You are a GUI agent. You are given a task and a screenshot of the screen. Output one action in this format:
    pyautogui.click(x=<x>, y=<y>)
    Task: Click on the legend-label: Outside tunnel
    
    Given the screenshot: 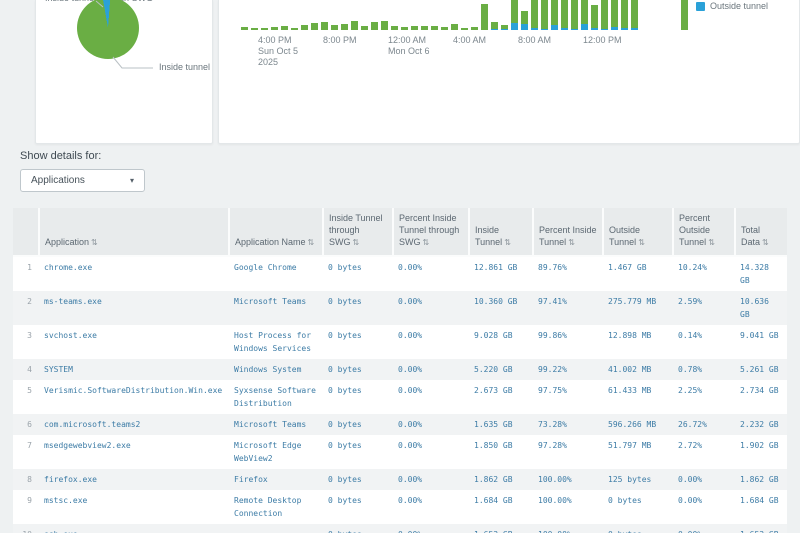 What is the action you would take?
    pyautogui.click(x=739, y=6)
    